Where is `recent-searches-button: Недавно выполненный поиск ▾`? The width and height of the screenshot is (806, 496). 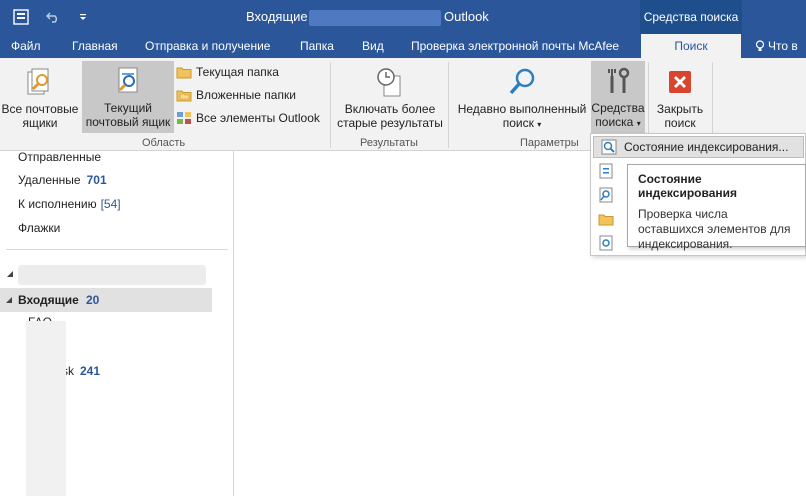
recent-searches-button: Недавно выполненный поиск ▾ is located at coordinates (522, 97).